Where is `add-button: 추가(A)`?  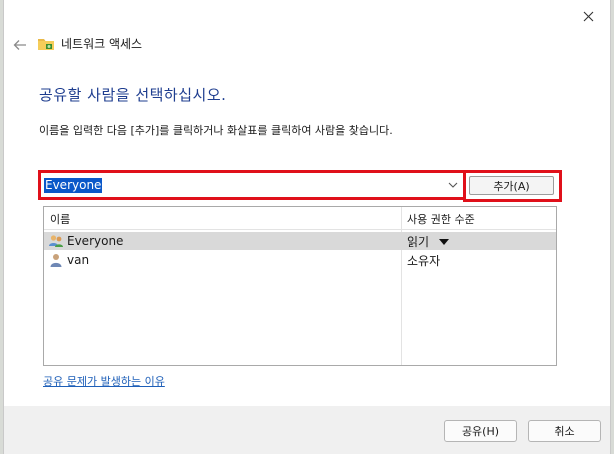 add-button: 추가(A) is located at coordinates (511, 185).